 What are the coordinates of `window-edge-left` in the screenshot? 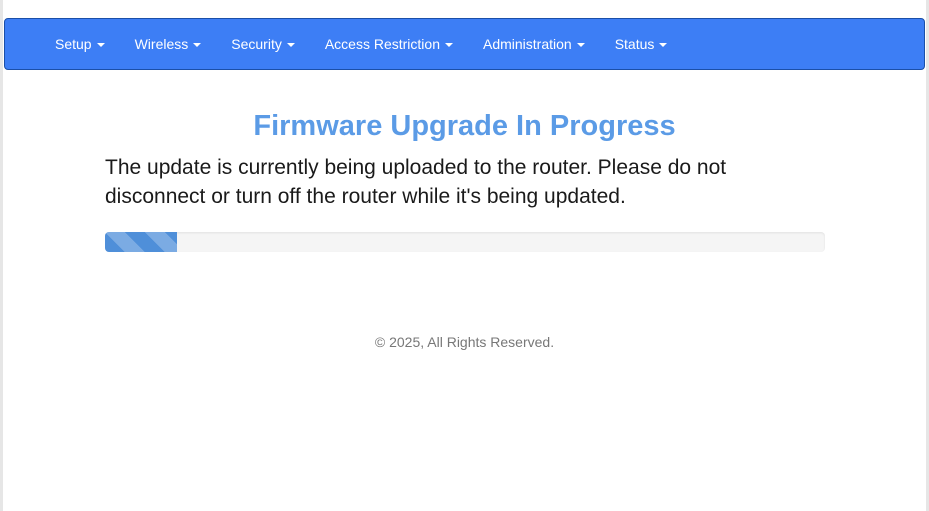 It's located at (1, 255).